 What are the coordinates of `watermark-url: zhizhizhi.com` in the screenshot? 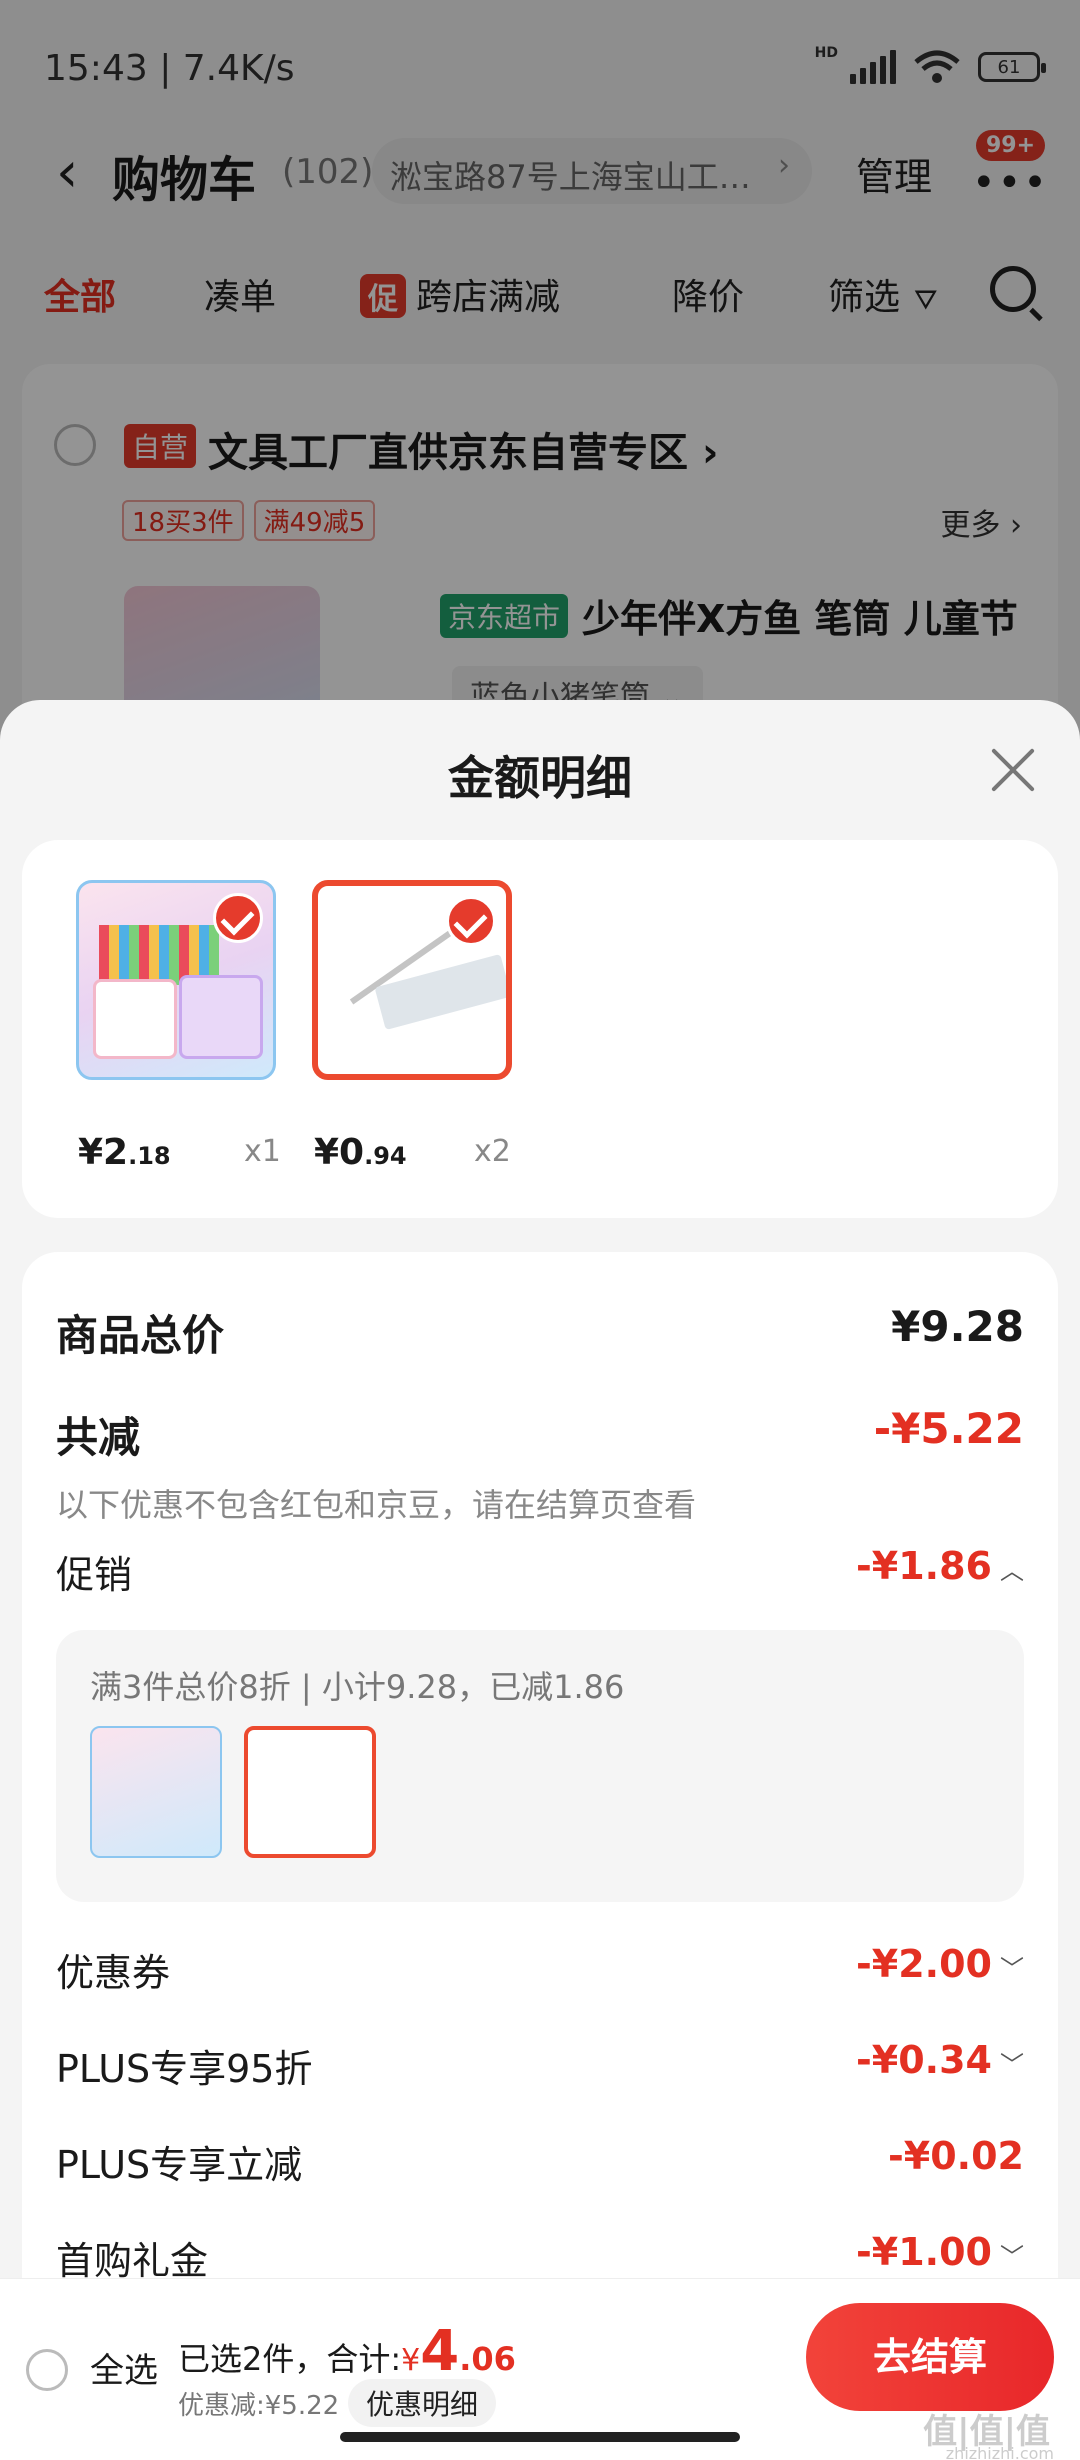 It's located at (999, 2452).